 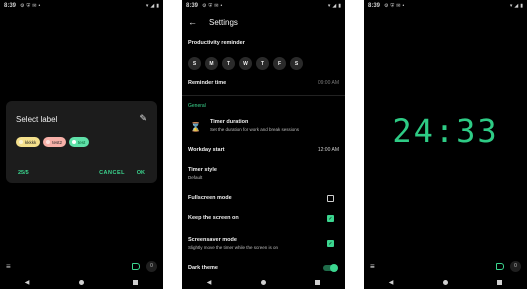 What do you see at coordinates (210, 198) in the screenshot?
I see `fullscreen-mode-label: Fullscreen mode` at bounding box center [210, 198].